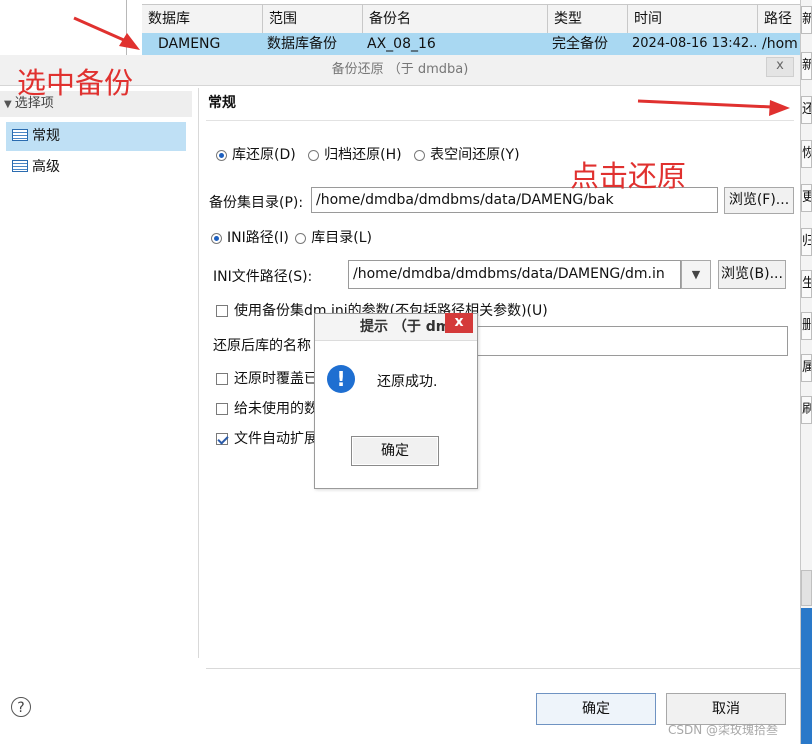 This screenshot has width=812, height=744. What do you see at coordinates (723, 730) in the screenshot?
I see `watermark: CSDN @柒玫瑰拾叁` at bounding box center [723, 730].